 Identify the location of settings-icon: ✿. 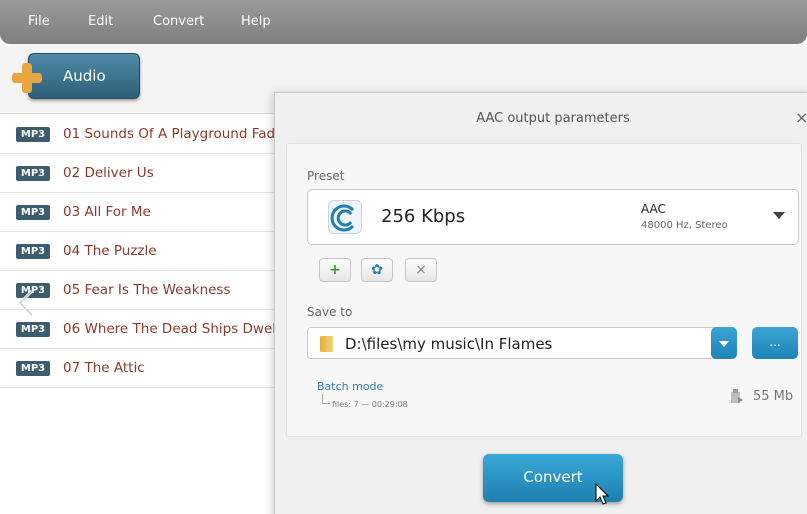
(377, 270).